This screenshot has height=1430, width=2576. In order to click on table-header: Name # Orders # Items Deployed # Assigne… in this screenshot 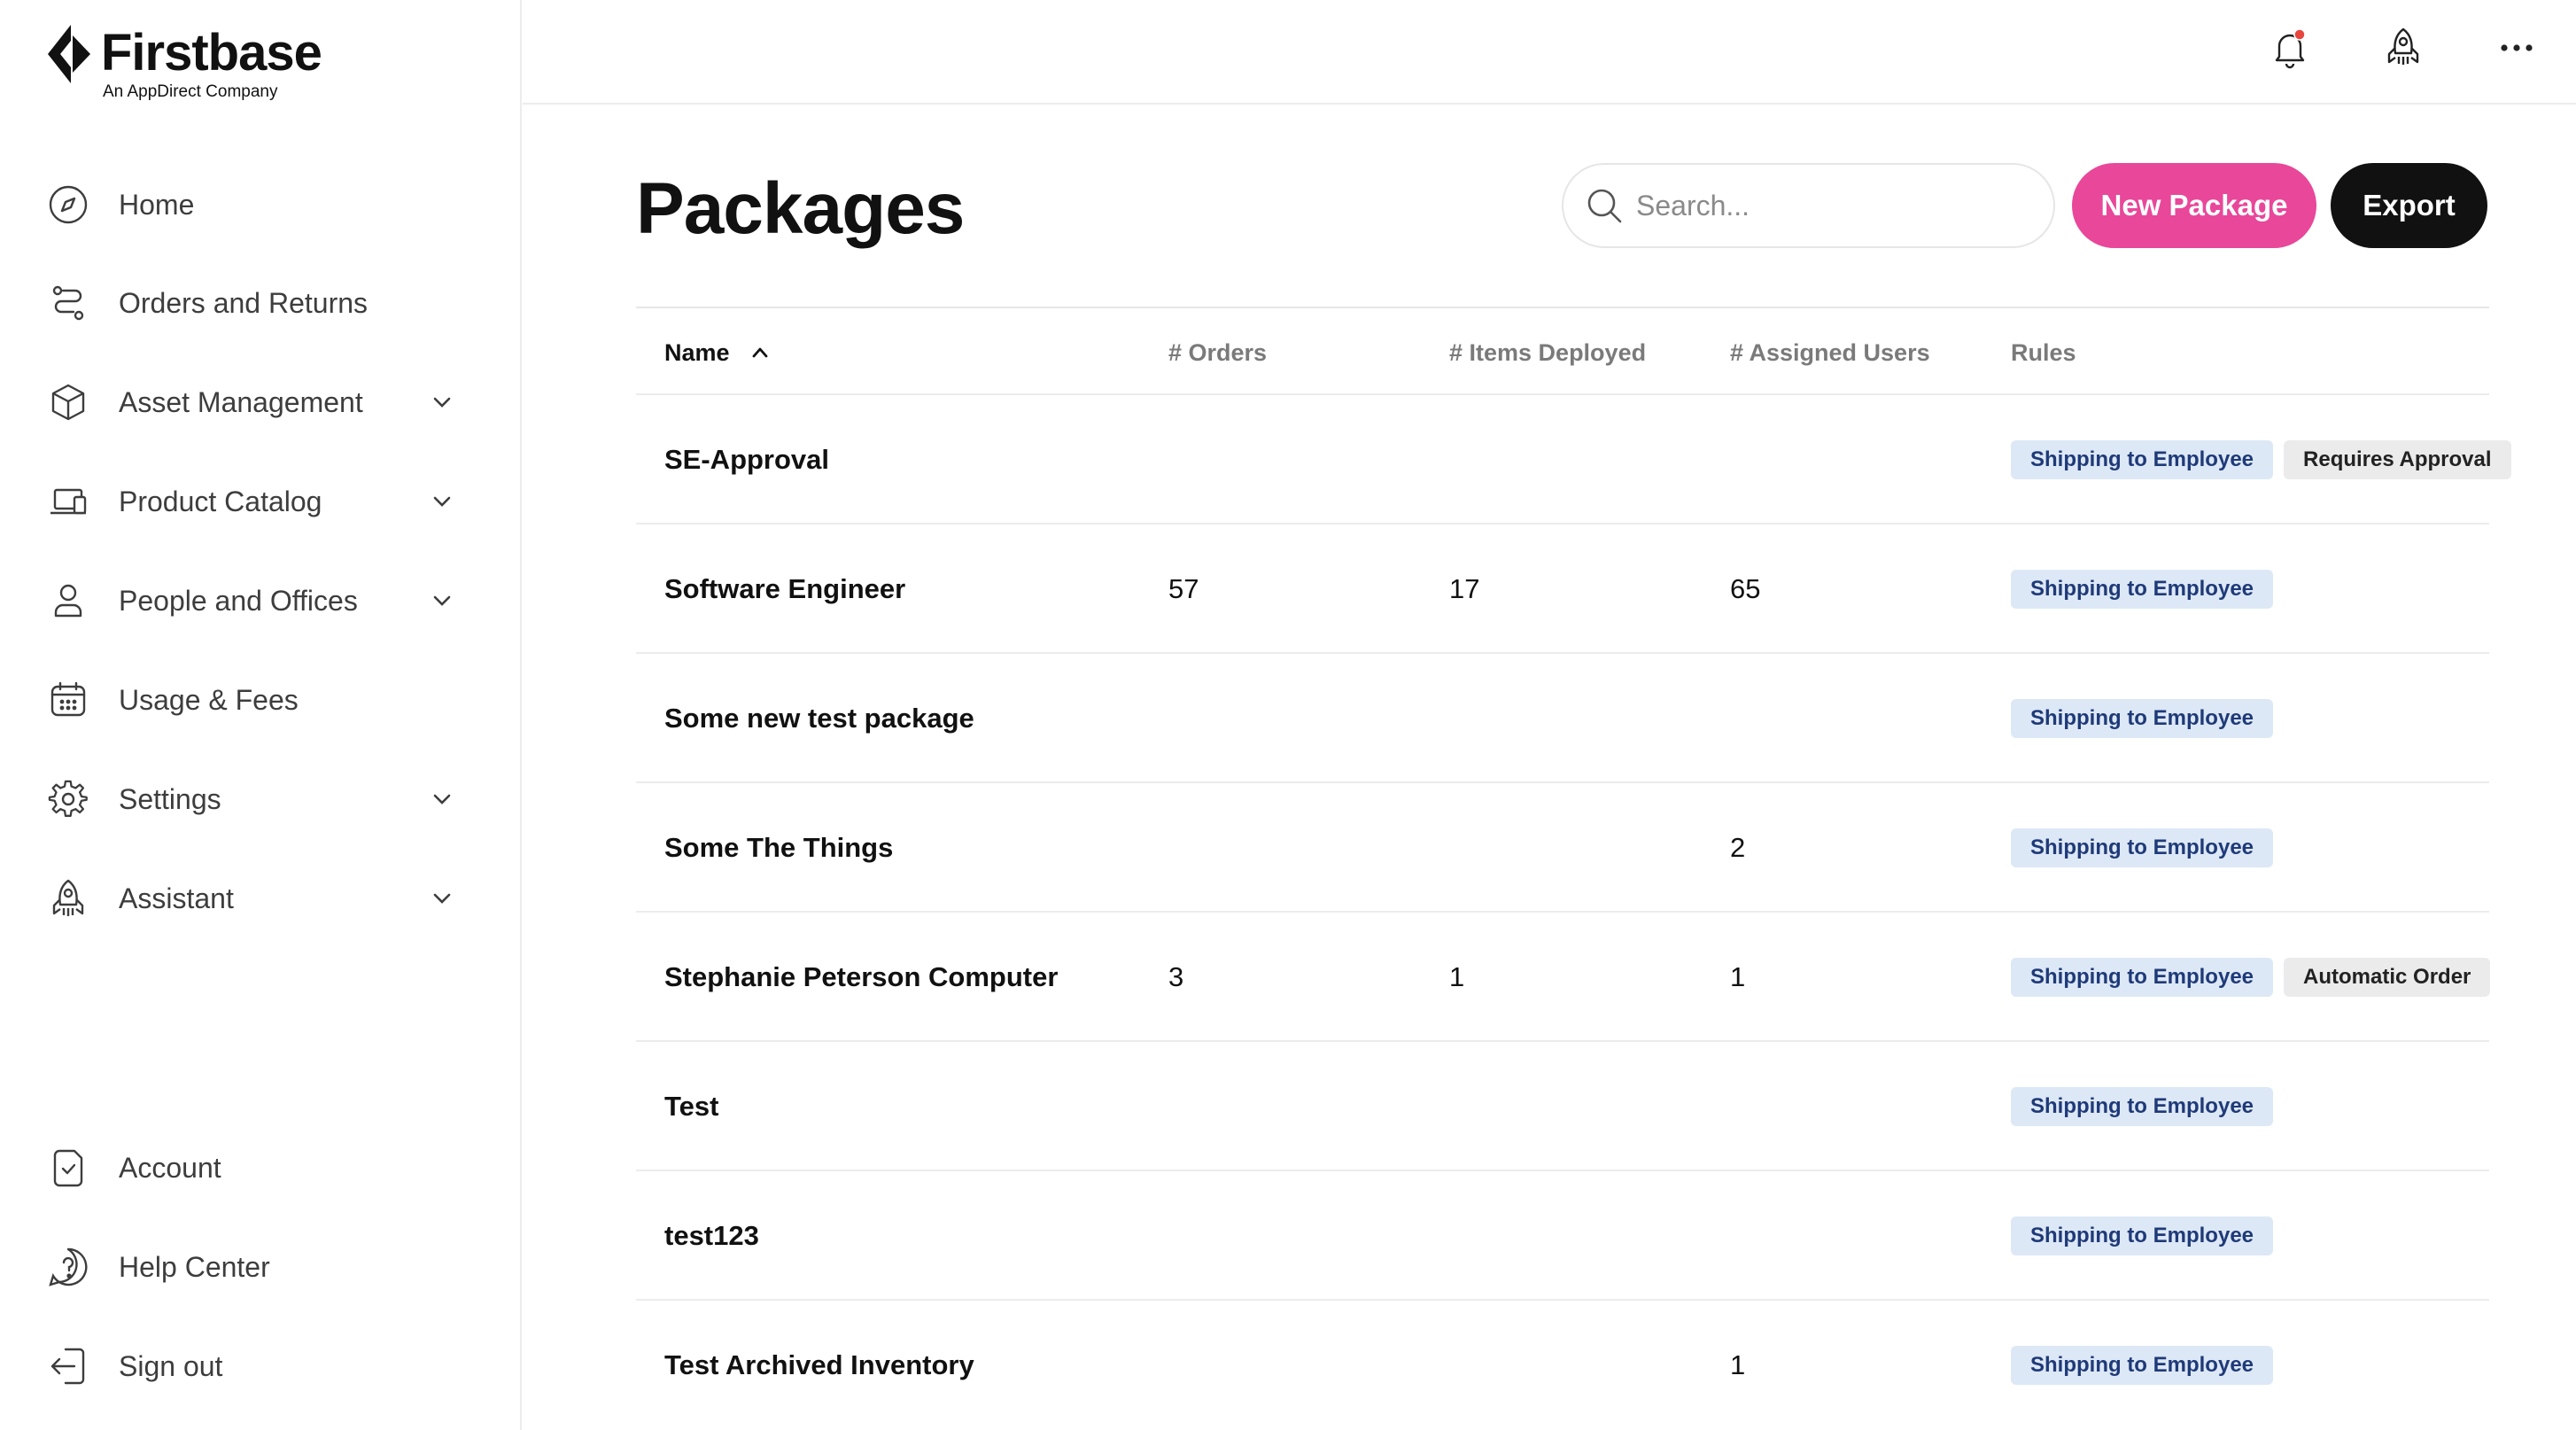, I will do `click(1562, 351)`.